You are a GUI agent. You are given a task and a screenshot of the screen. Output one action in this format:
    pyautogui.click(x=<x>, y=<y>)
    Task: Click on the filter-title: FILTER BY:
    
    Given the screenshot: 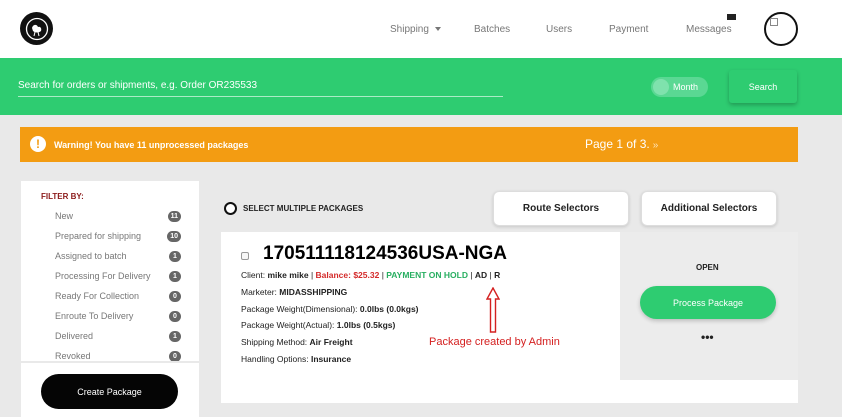 What is the action you would take?
    pyautogui.click(x=62, y=196)
    